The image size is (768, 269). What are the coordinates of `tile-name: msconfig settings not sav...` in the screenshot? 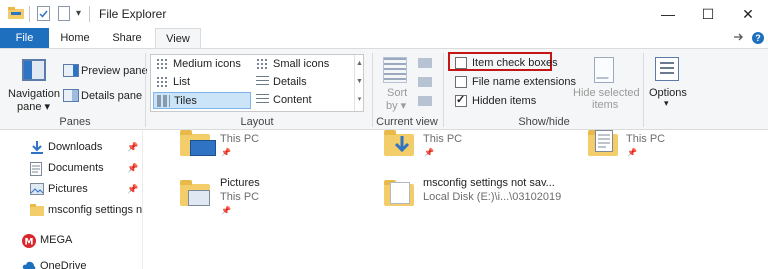 It's located at (489, 183).